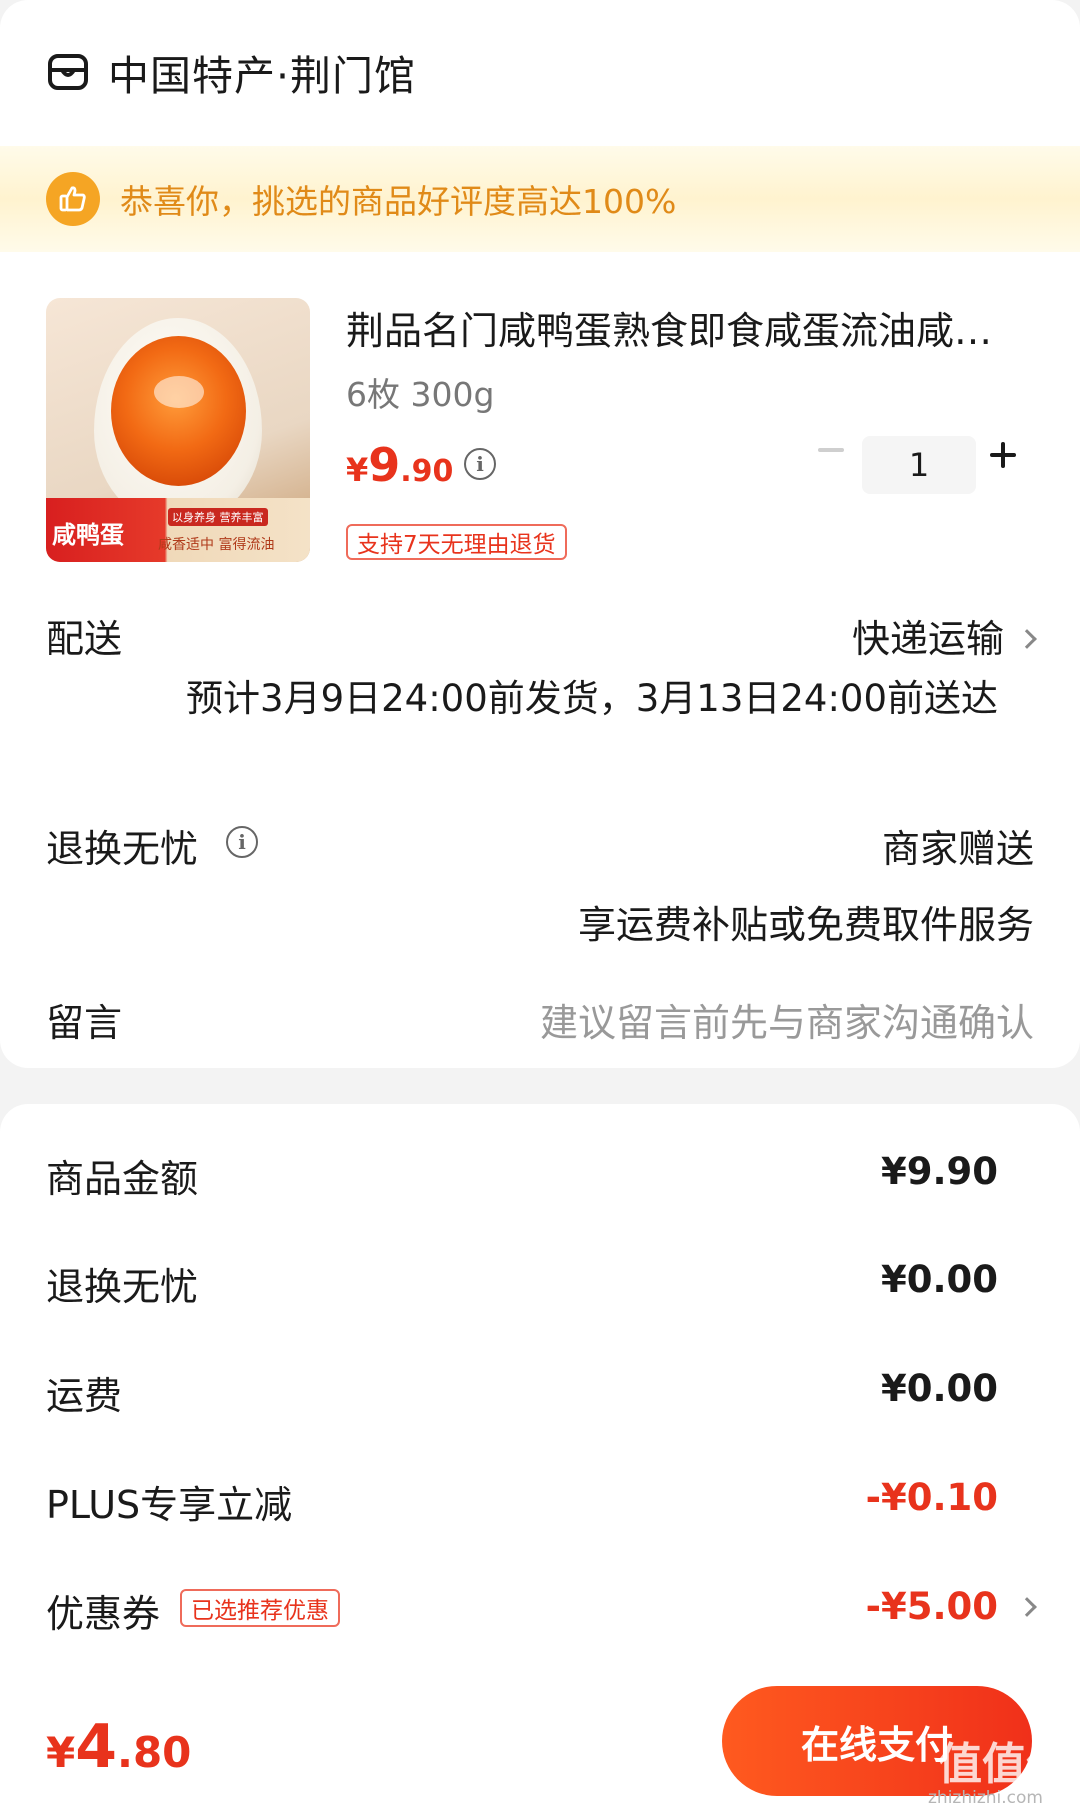 This screenshot has width=1080, height=1813. I want to click on image-label-tag: 以身养身 营养丰富, so click(218, 517).